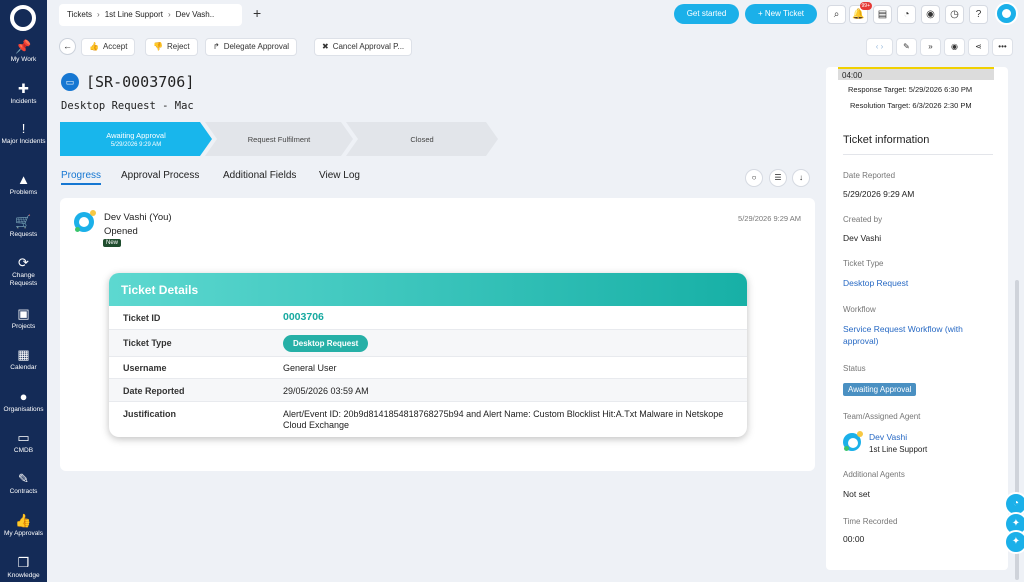  What do you see at coordinates (23, 491) in the screenshot?
I see `nav-label: Contracts` at bounding box center [23, 491].